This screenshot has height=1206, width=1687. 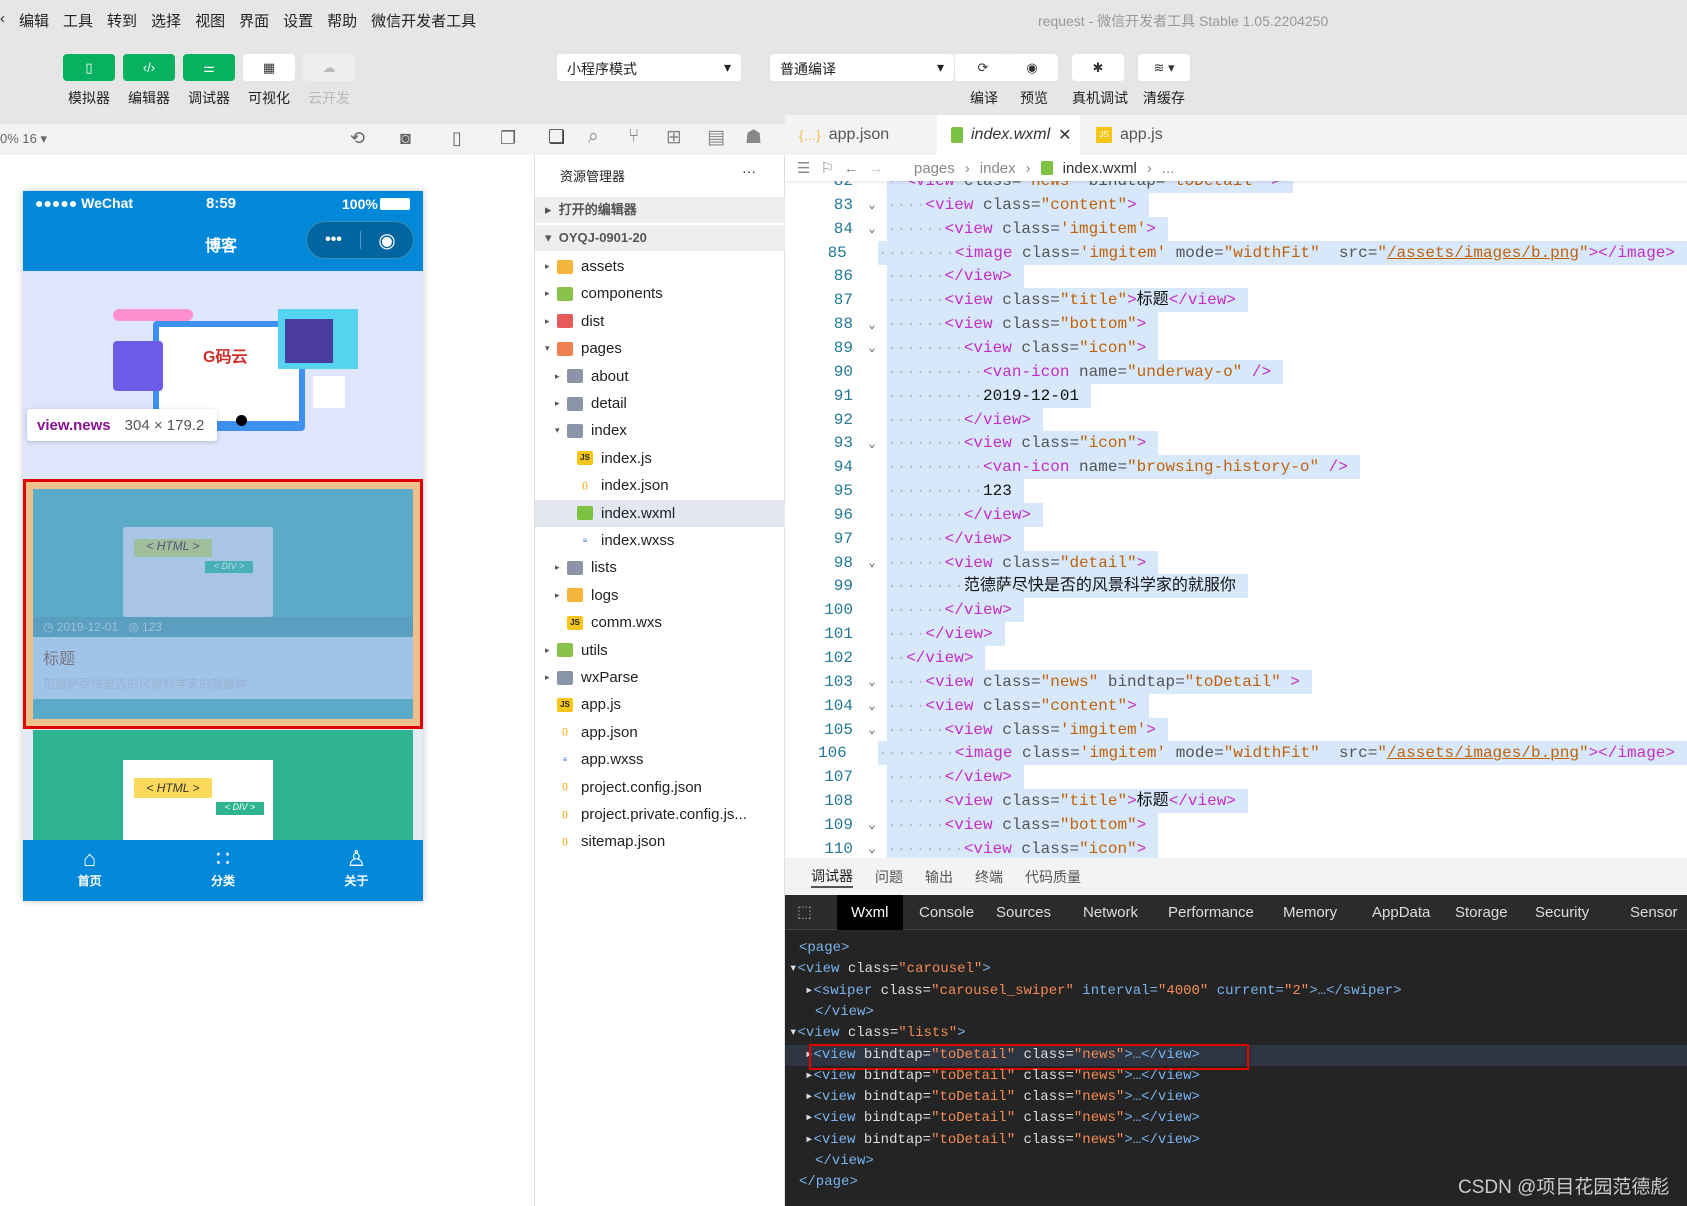 What do you see at coordinates (1236, 491) in the screenshot?
I see `code-line: 95 ··········123` at bounding box center [1236, 491].